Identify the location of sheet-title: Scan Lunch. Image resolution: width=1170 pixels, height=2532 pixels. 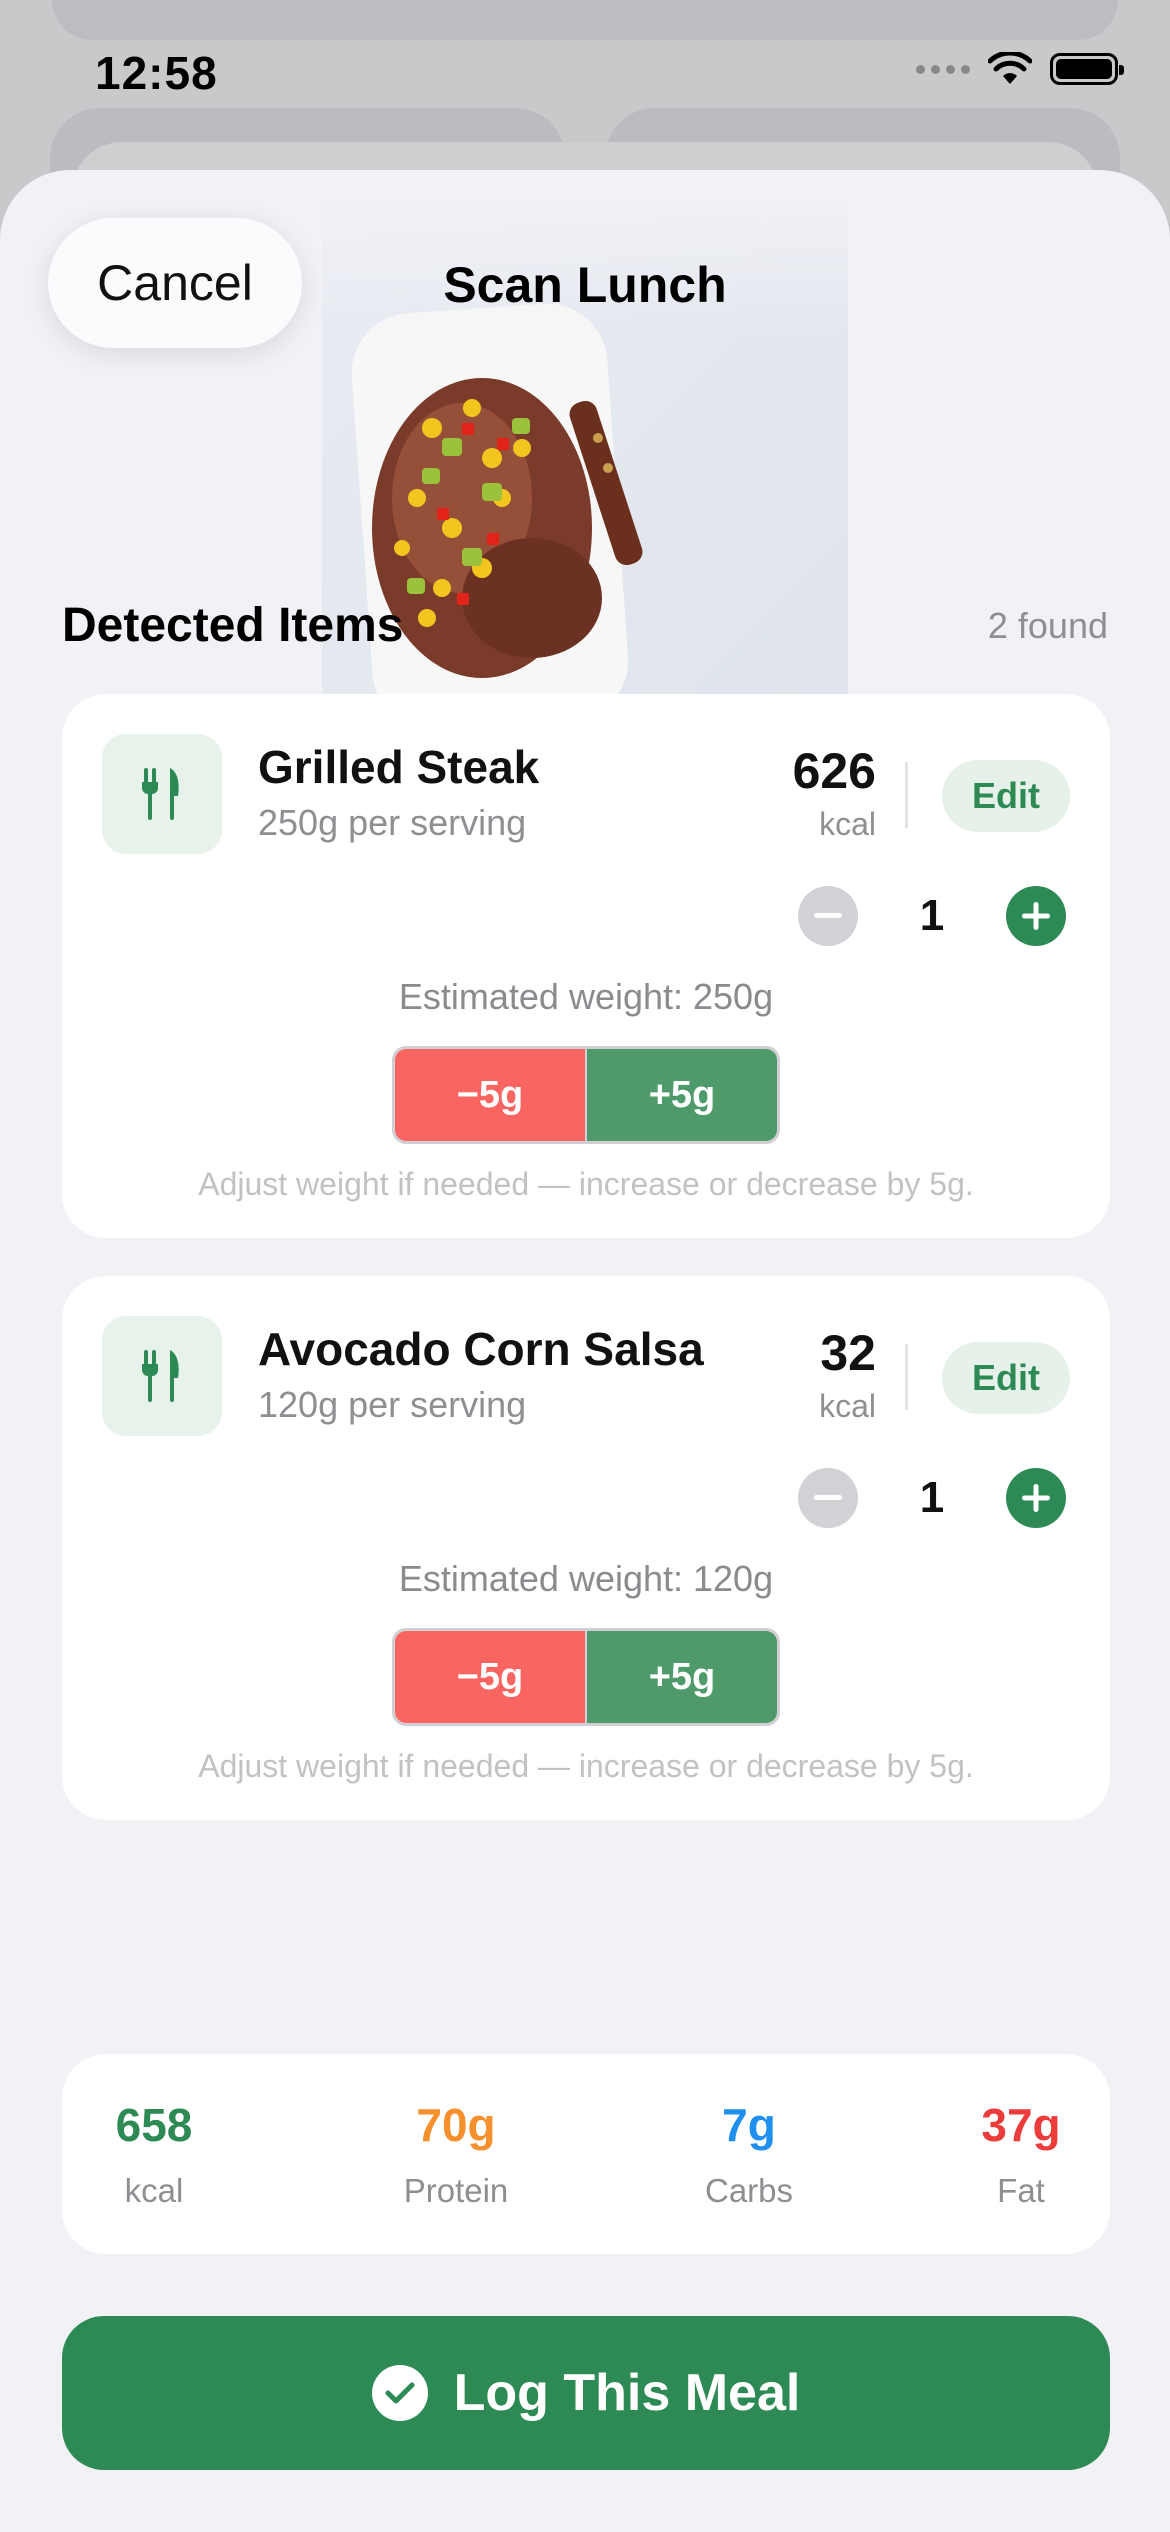
(585, 285).